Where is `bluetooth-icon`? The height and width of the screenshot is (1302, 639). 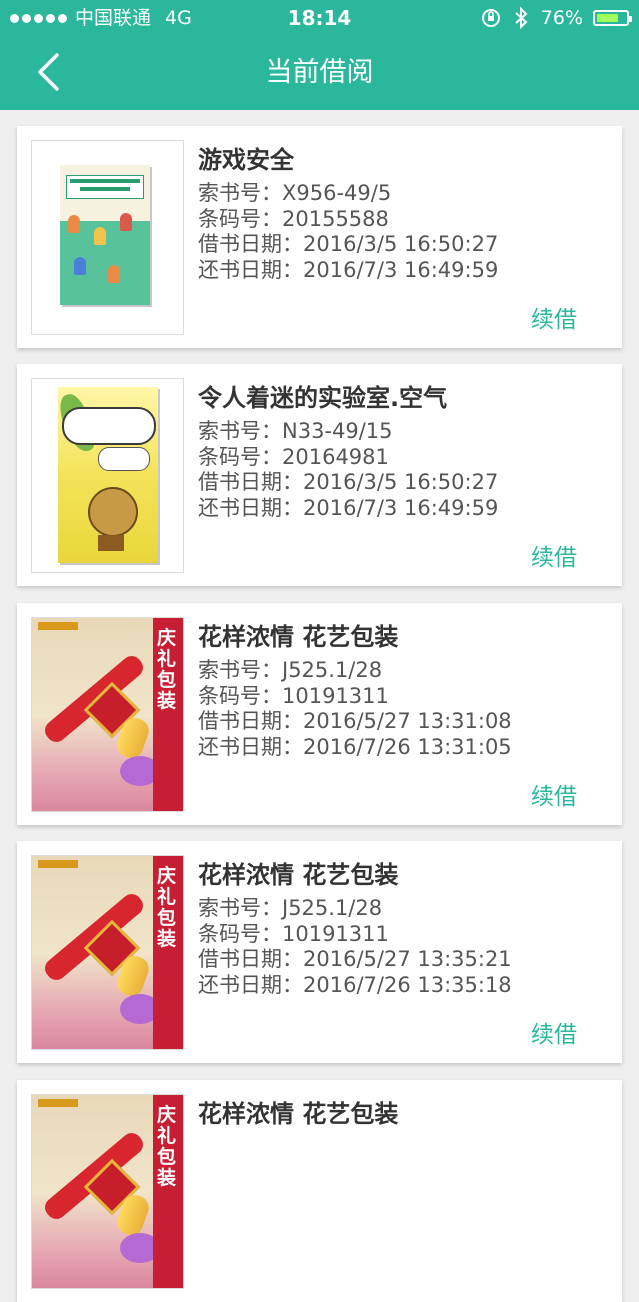
bluetooth-icon is located at coordinates (521, 18).